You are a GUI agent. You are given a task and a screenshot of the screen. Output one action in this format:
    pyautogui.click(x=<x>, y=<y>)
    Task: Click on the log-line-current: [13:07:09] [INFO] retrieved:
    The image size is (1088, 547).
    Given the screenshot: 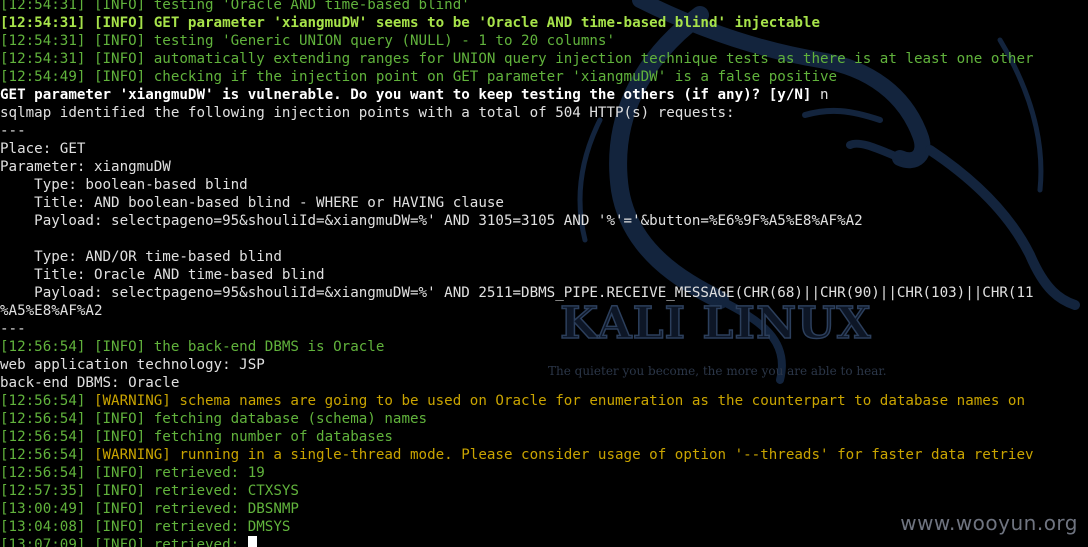 What is the action you would take?
    pyautogui.click(x=544, y=541)
    